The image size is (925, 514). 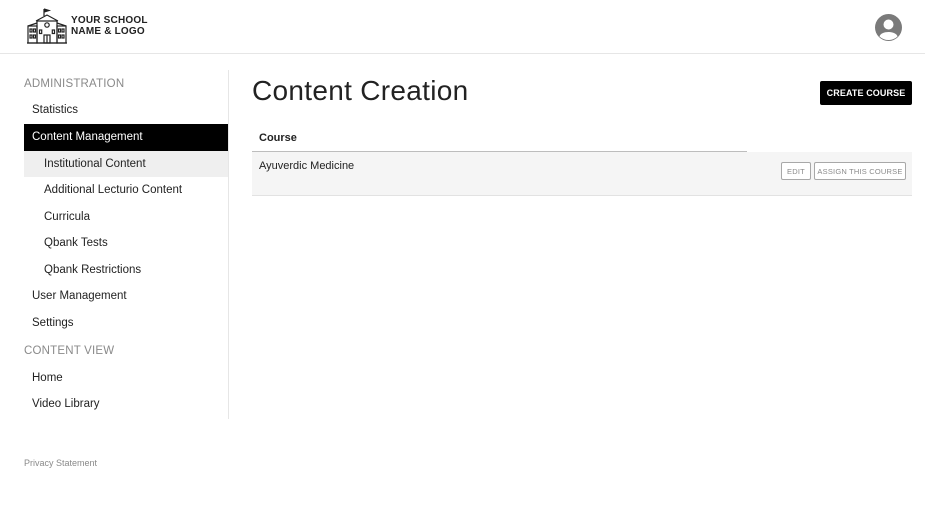 What do you see at coordinates (462, 27) in the screenshot?
I see `top-header: YOUR SCHOOL NAME & LOGO` at bounding box center [462, 27].